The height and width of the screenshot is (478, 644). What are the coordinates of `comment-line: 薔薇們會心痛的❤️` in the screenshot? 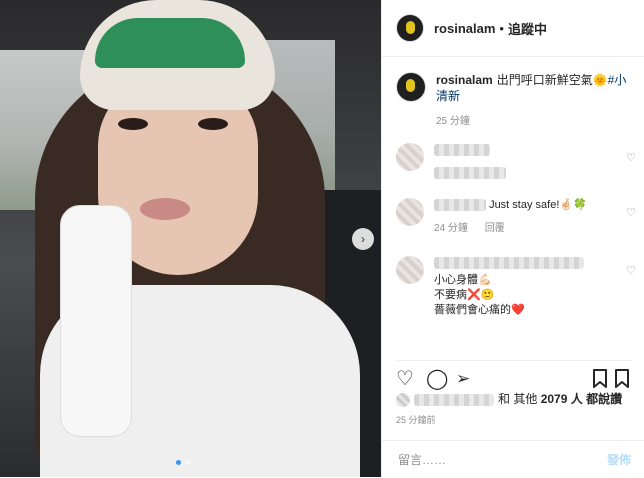 It's located at (479, 310).